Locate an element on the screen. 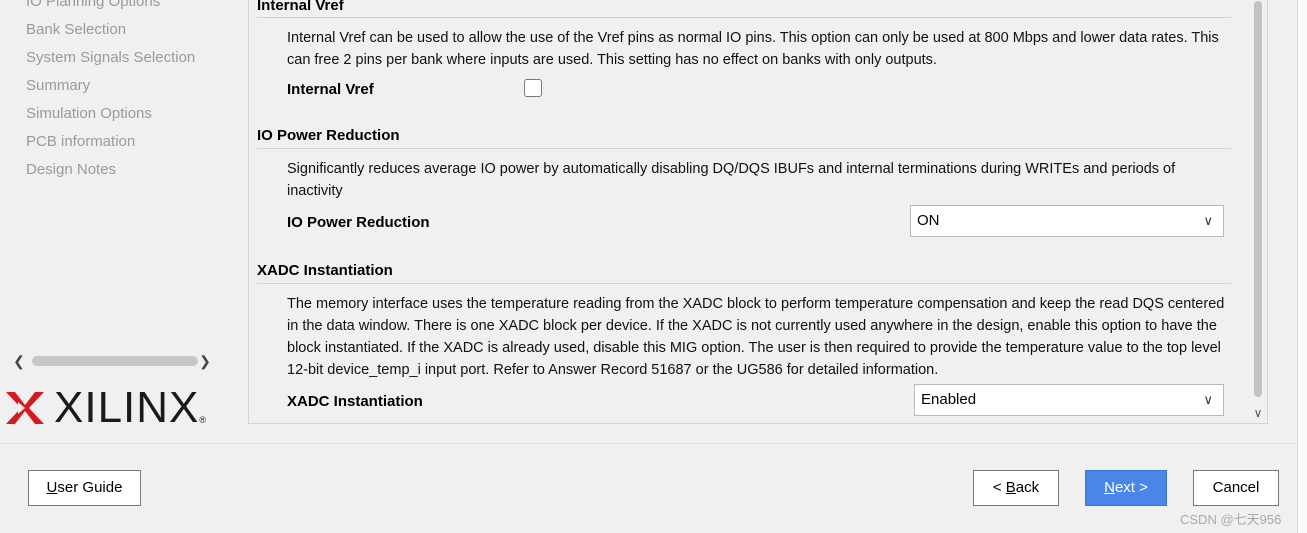 The image size is (1307, 533). cancel-button: Cancel is located at coordinates (1236, 488).